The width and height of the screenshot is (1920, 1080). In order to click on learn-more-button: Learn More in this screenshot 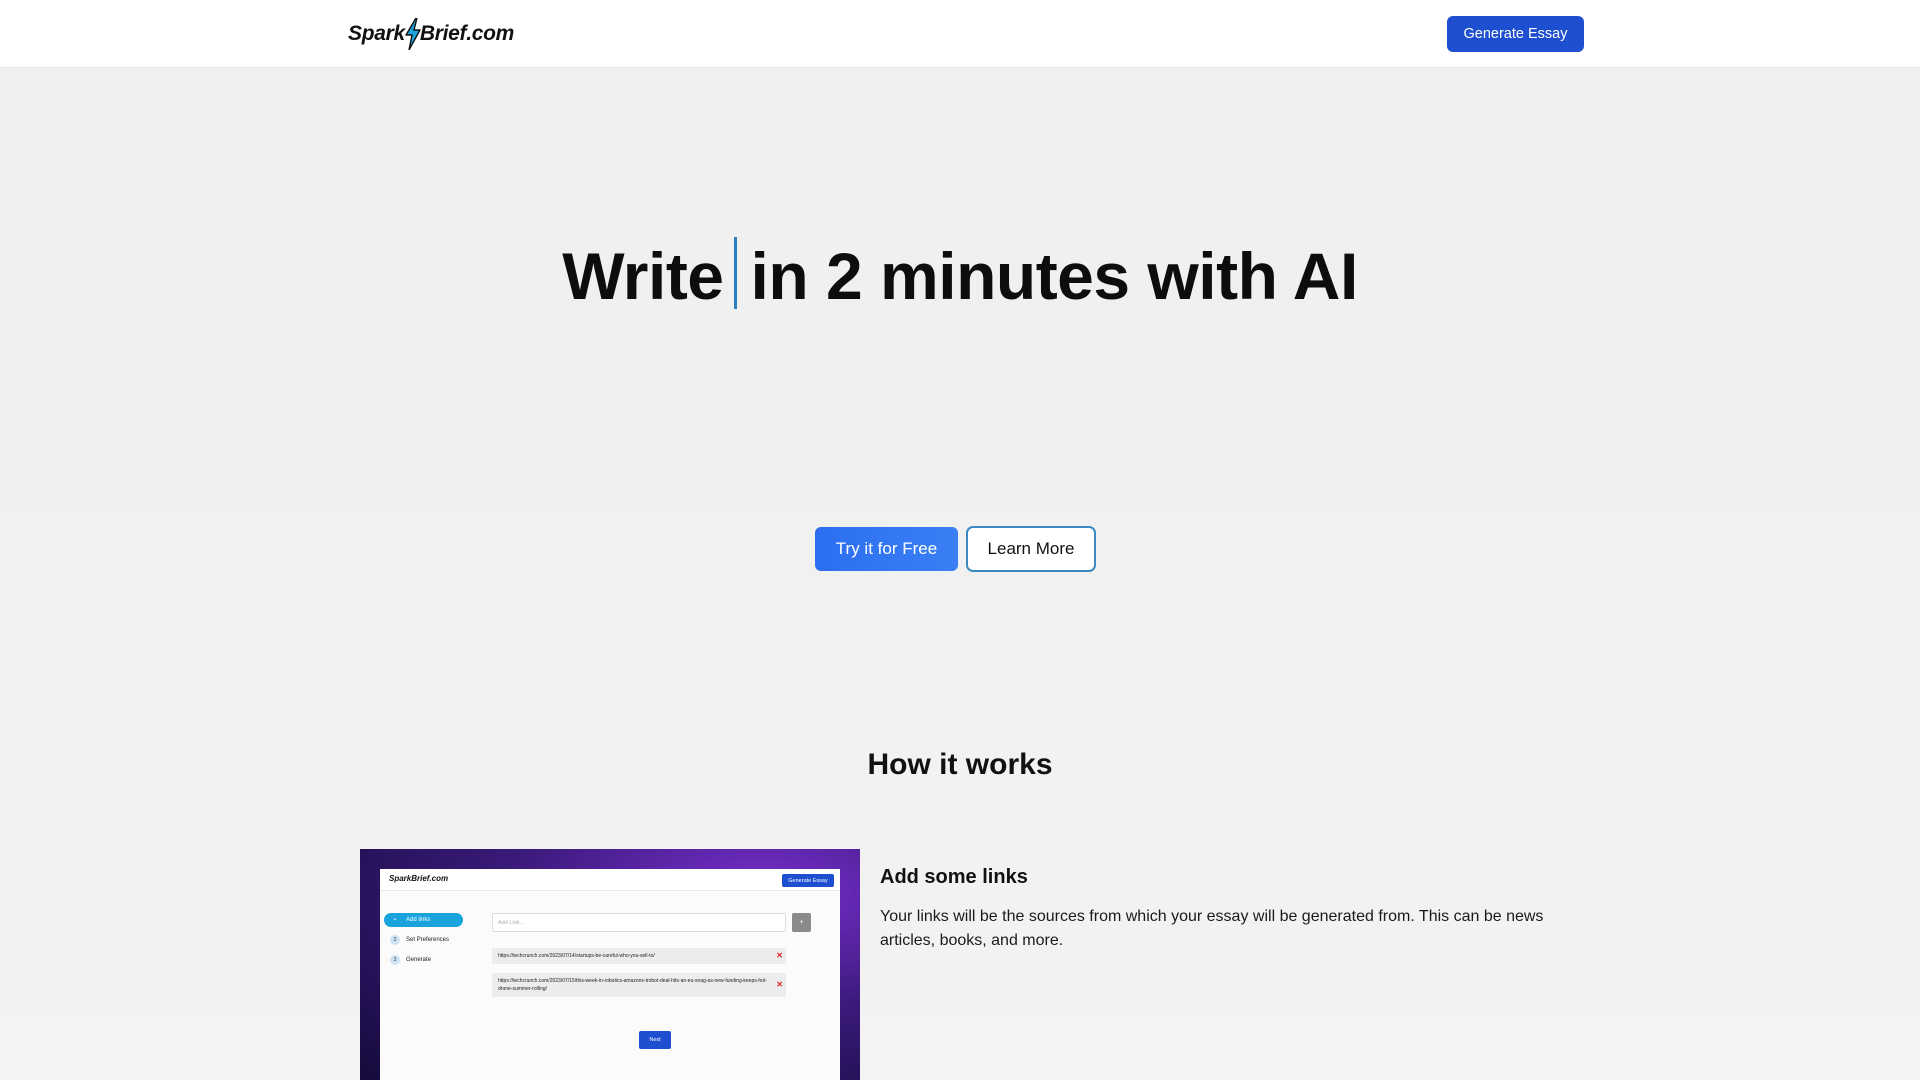, I will do `click(1031, 549)`.